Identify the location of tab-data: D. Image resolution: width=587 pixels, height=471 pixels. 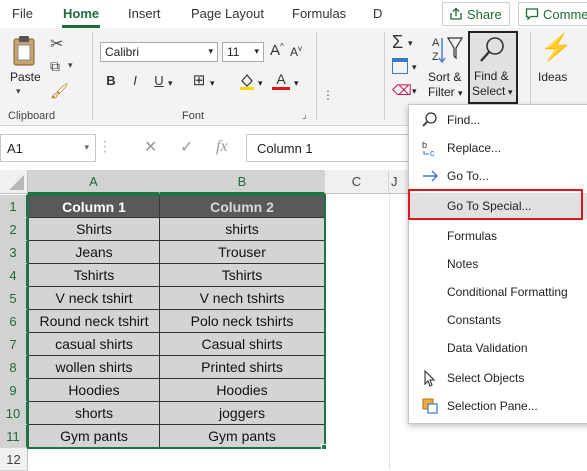
(377, 13).